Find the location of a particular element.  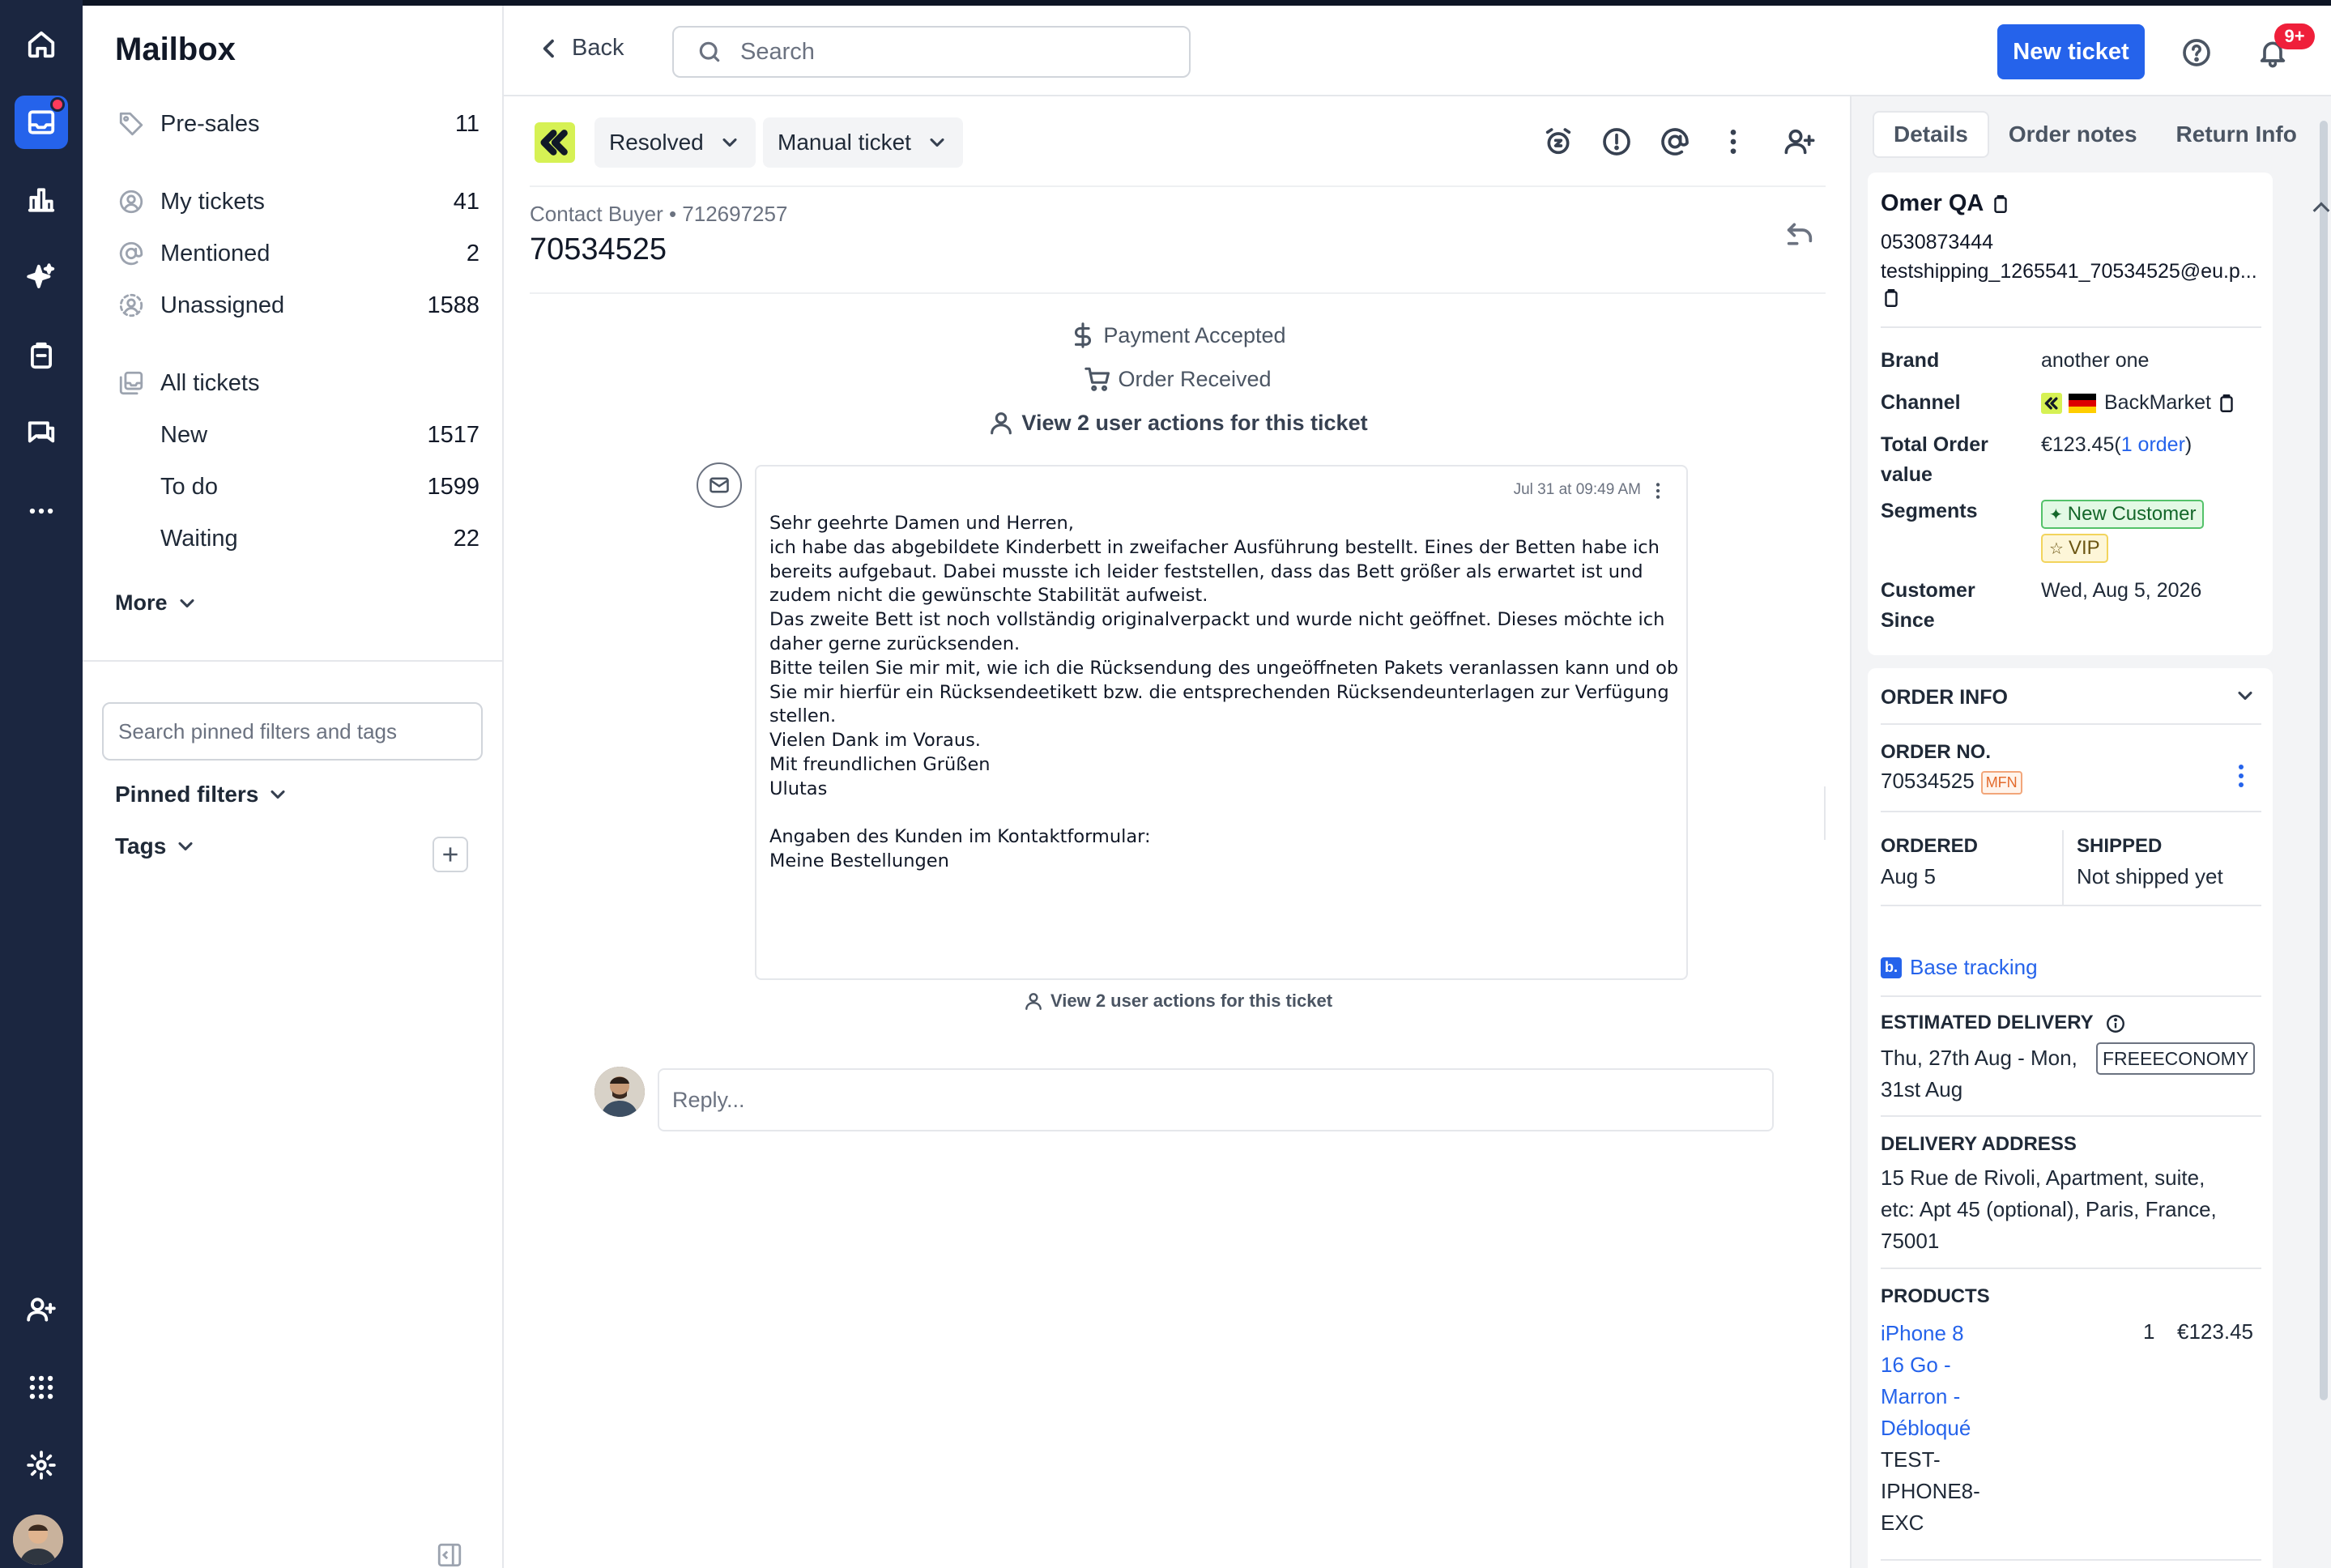

copy-email-icon is located at coordinates (1892, 301).